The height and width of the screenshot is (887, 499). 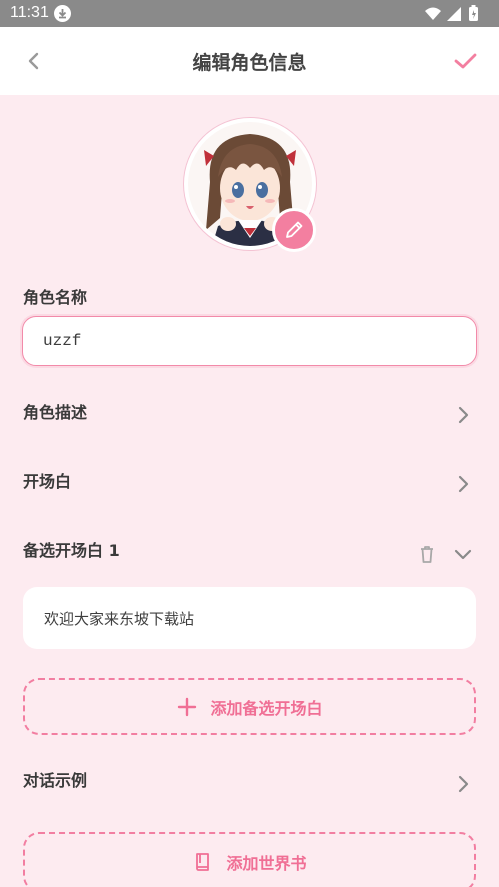 I want to click on dialog-example-label: 对话示例, so click(x=55, y=780).